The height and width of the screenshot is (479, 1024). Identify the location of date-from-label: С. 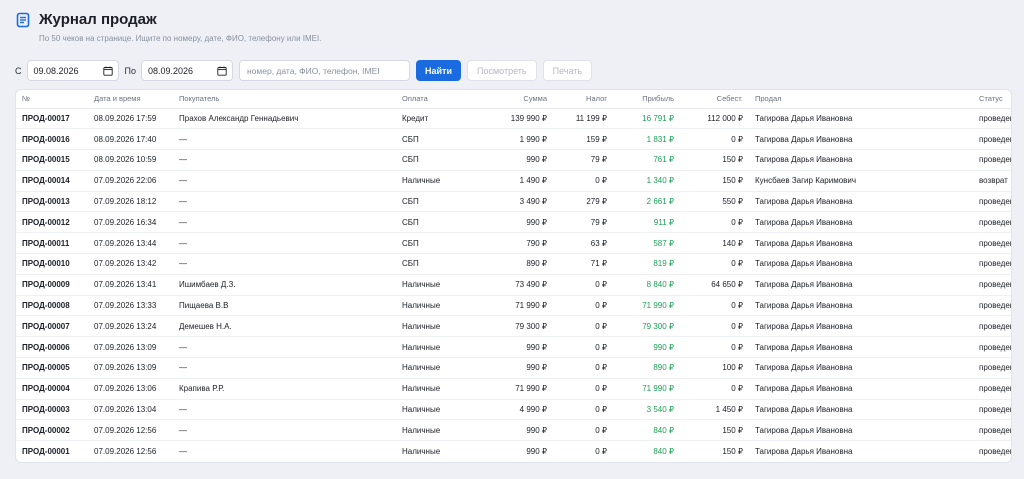
(18, 70).